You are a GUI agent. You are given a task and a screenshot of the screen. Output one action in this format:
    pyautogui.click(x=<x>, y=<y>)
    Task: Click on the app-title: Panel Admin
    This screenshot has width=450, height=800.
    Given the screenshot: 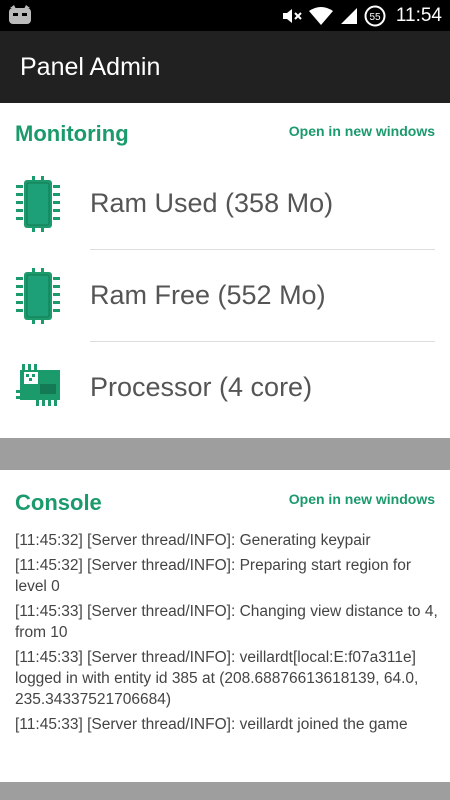 What is the action you would take?
    pyautogui.click(x=90, y=67)
    